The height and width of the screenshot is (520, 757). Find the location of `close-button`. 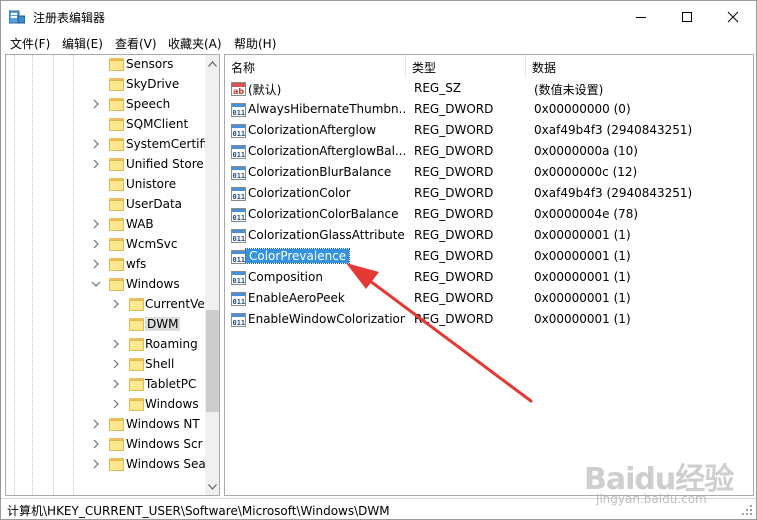

close-button is located at coordinates (733, 17).